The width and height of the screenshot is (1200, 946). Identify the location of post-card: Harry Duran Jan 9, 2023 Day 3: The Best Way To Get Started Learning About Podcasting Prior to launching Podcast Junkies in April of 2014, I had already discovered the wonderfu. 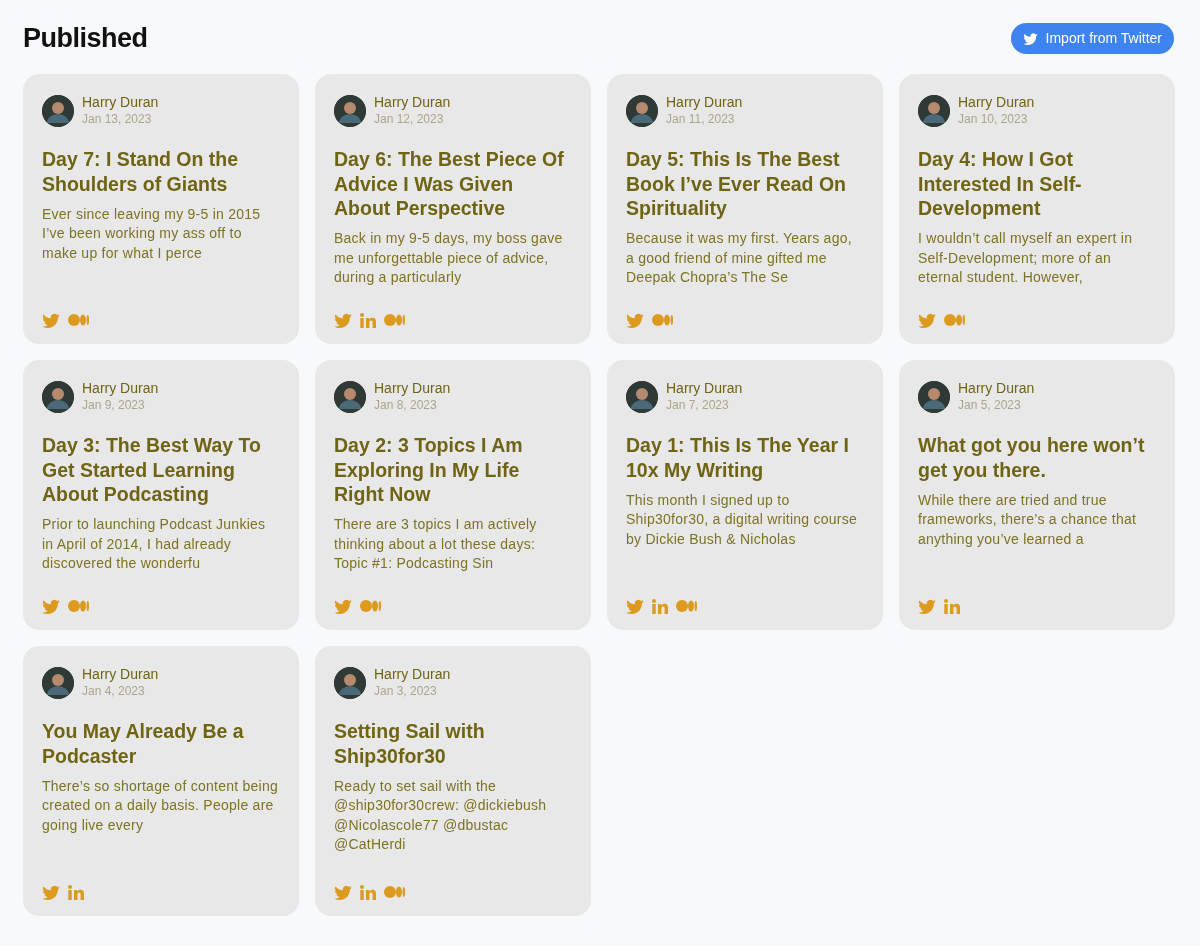
(161, 495).